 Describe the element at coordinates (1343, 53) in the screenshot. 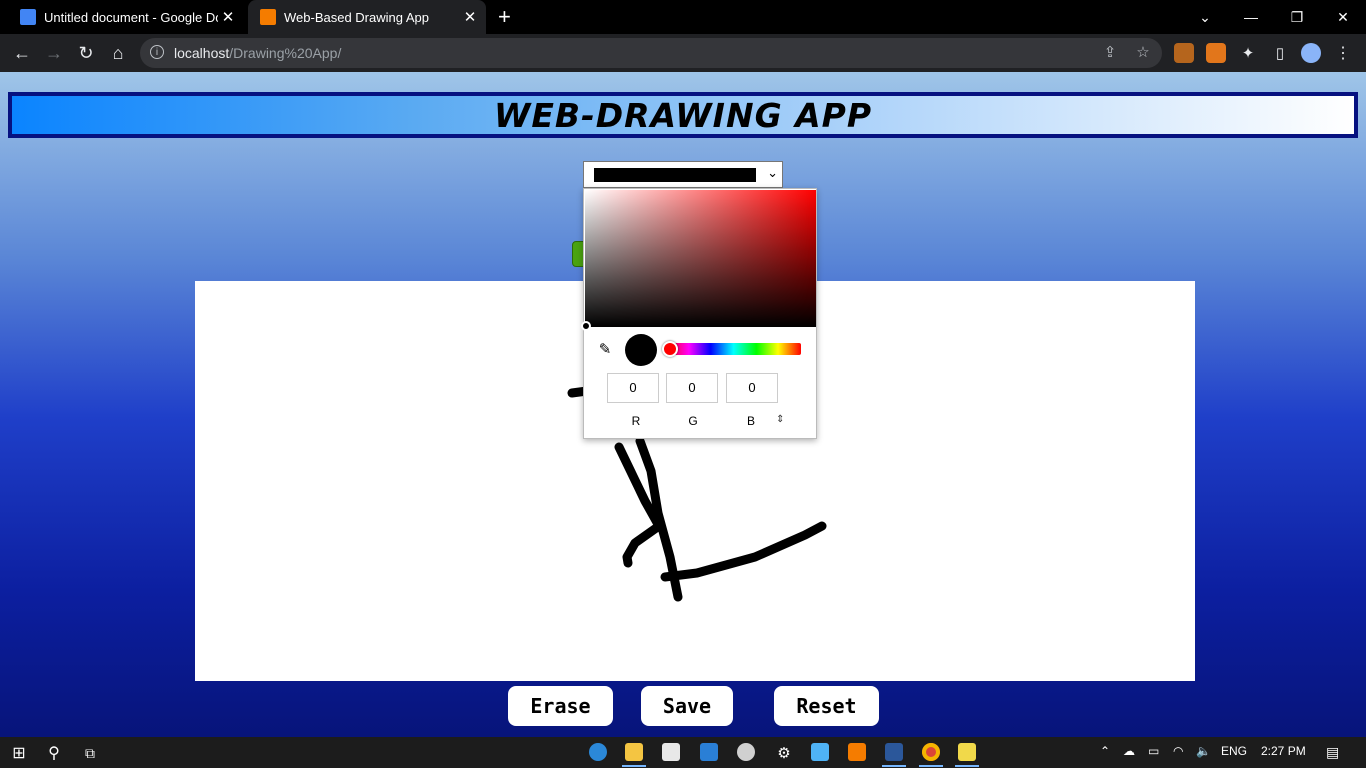

I see `menu-kebab-icon: ⋮` at that location.